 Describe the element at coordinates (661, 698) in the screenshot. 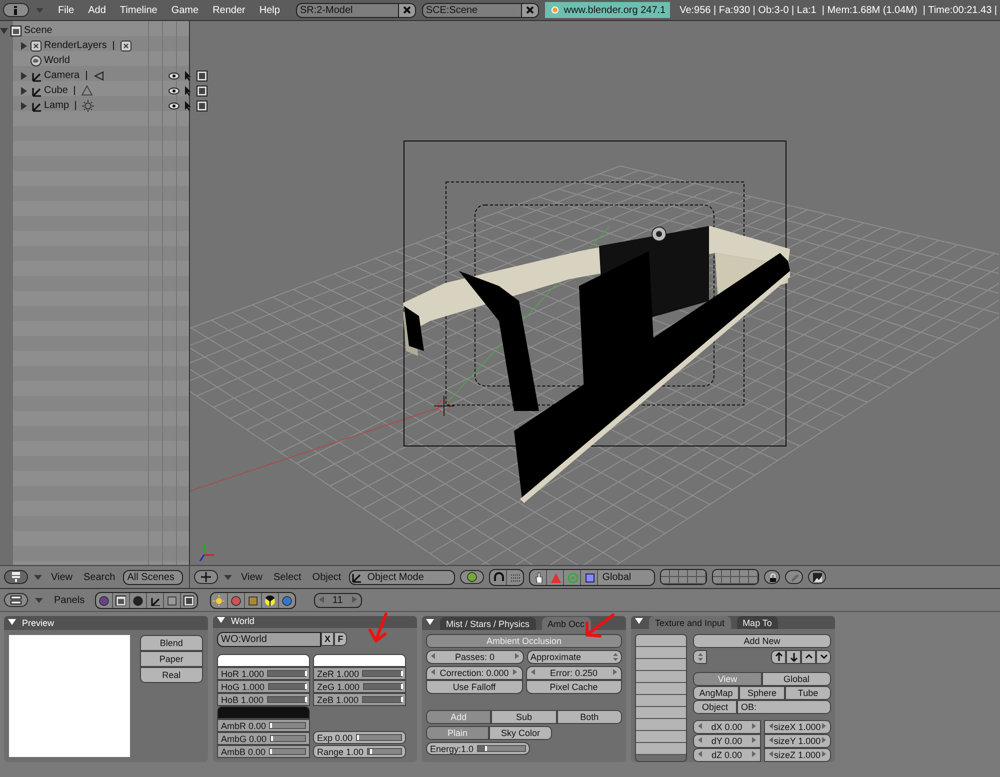

I see `texture-channel-list` at that location.